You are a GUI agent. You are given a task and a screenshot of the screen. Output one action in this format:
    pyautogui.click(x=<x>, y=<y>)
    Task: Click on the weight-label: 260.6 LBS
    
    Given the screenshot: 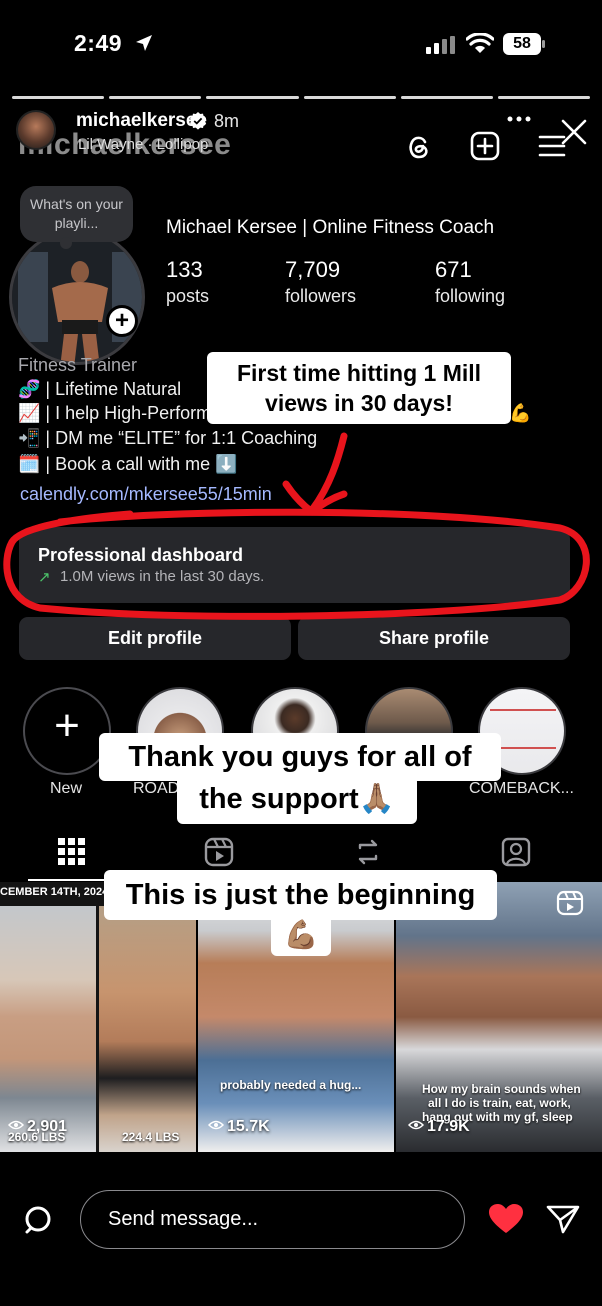 What is the action you would take?
    pyautogui.click(x=37, y=1137)
    